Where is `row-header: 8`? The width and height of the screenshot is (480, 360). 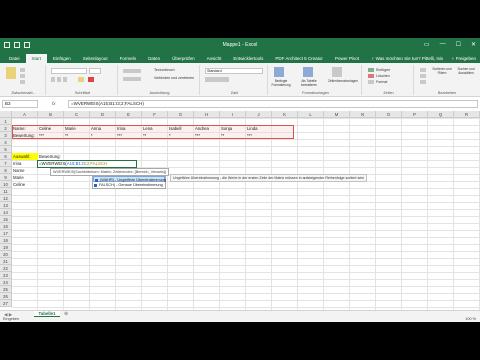
row-header: 8 is located at coordinates (6, 170).